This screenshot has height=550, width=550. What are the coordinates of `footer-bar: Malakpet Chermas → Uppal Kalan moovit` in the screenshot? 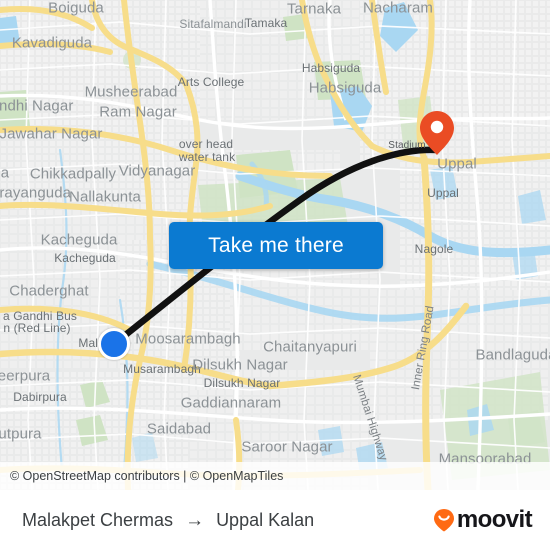 It's located at (275, 520).